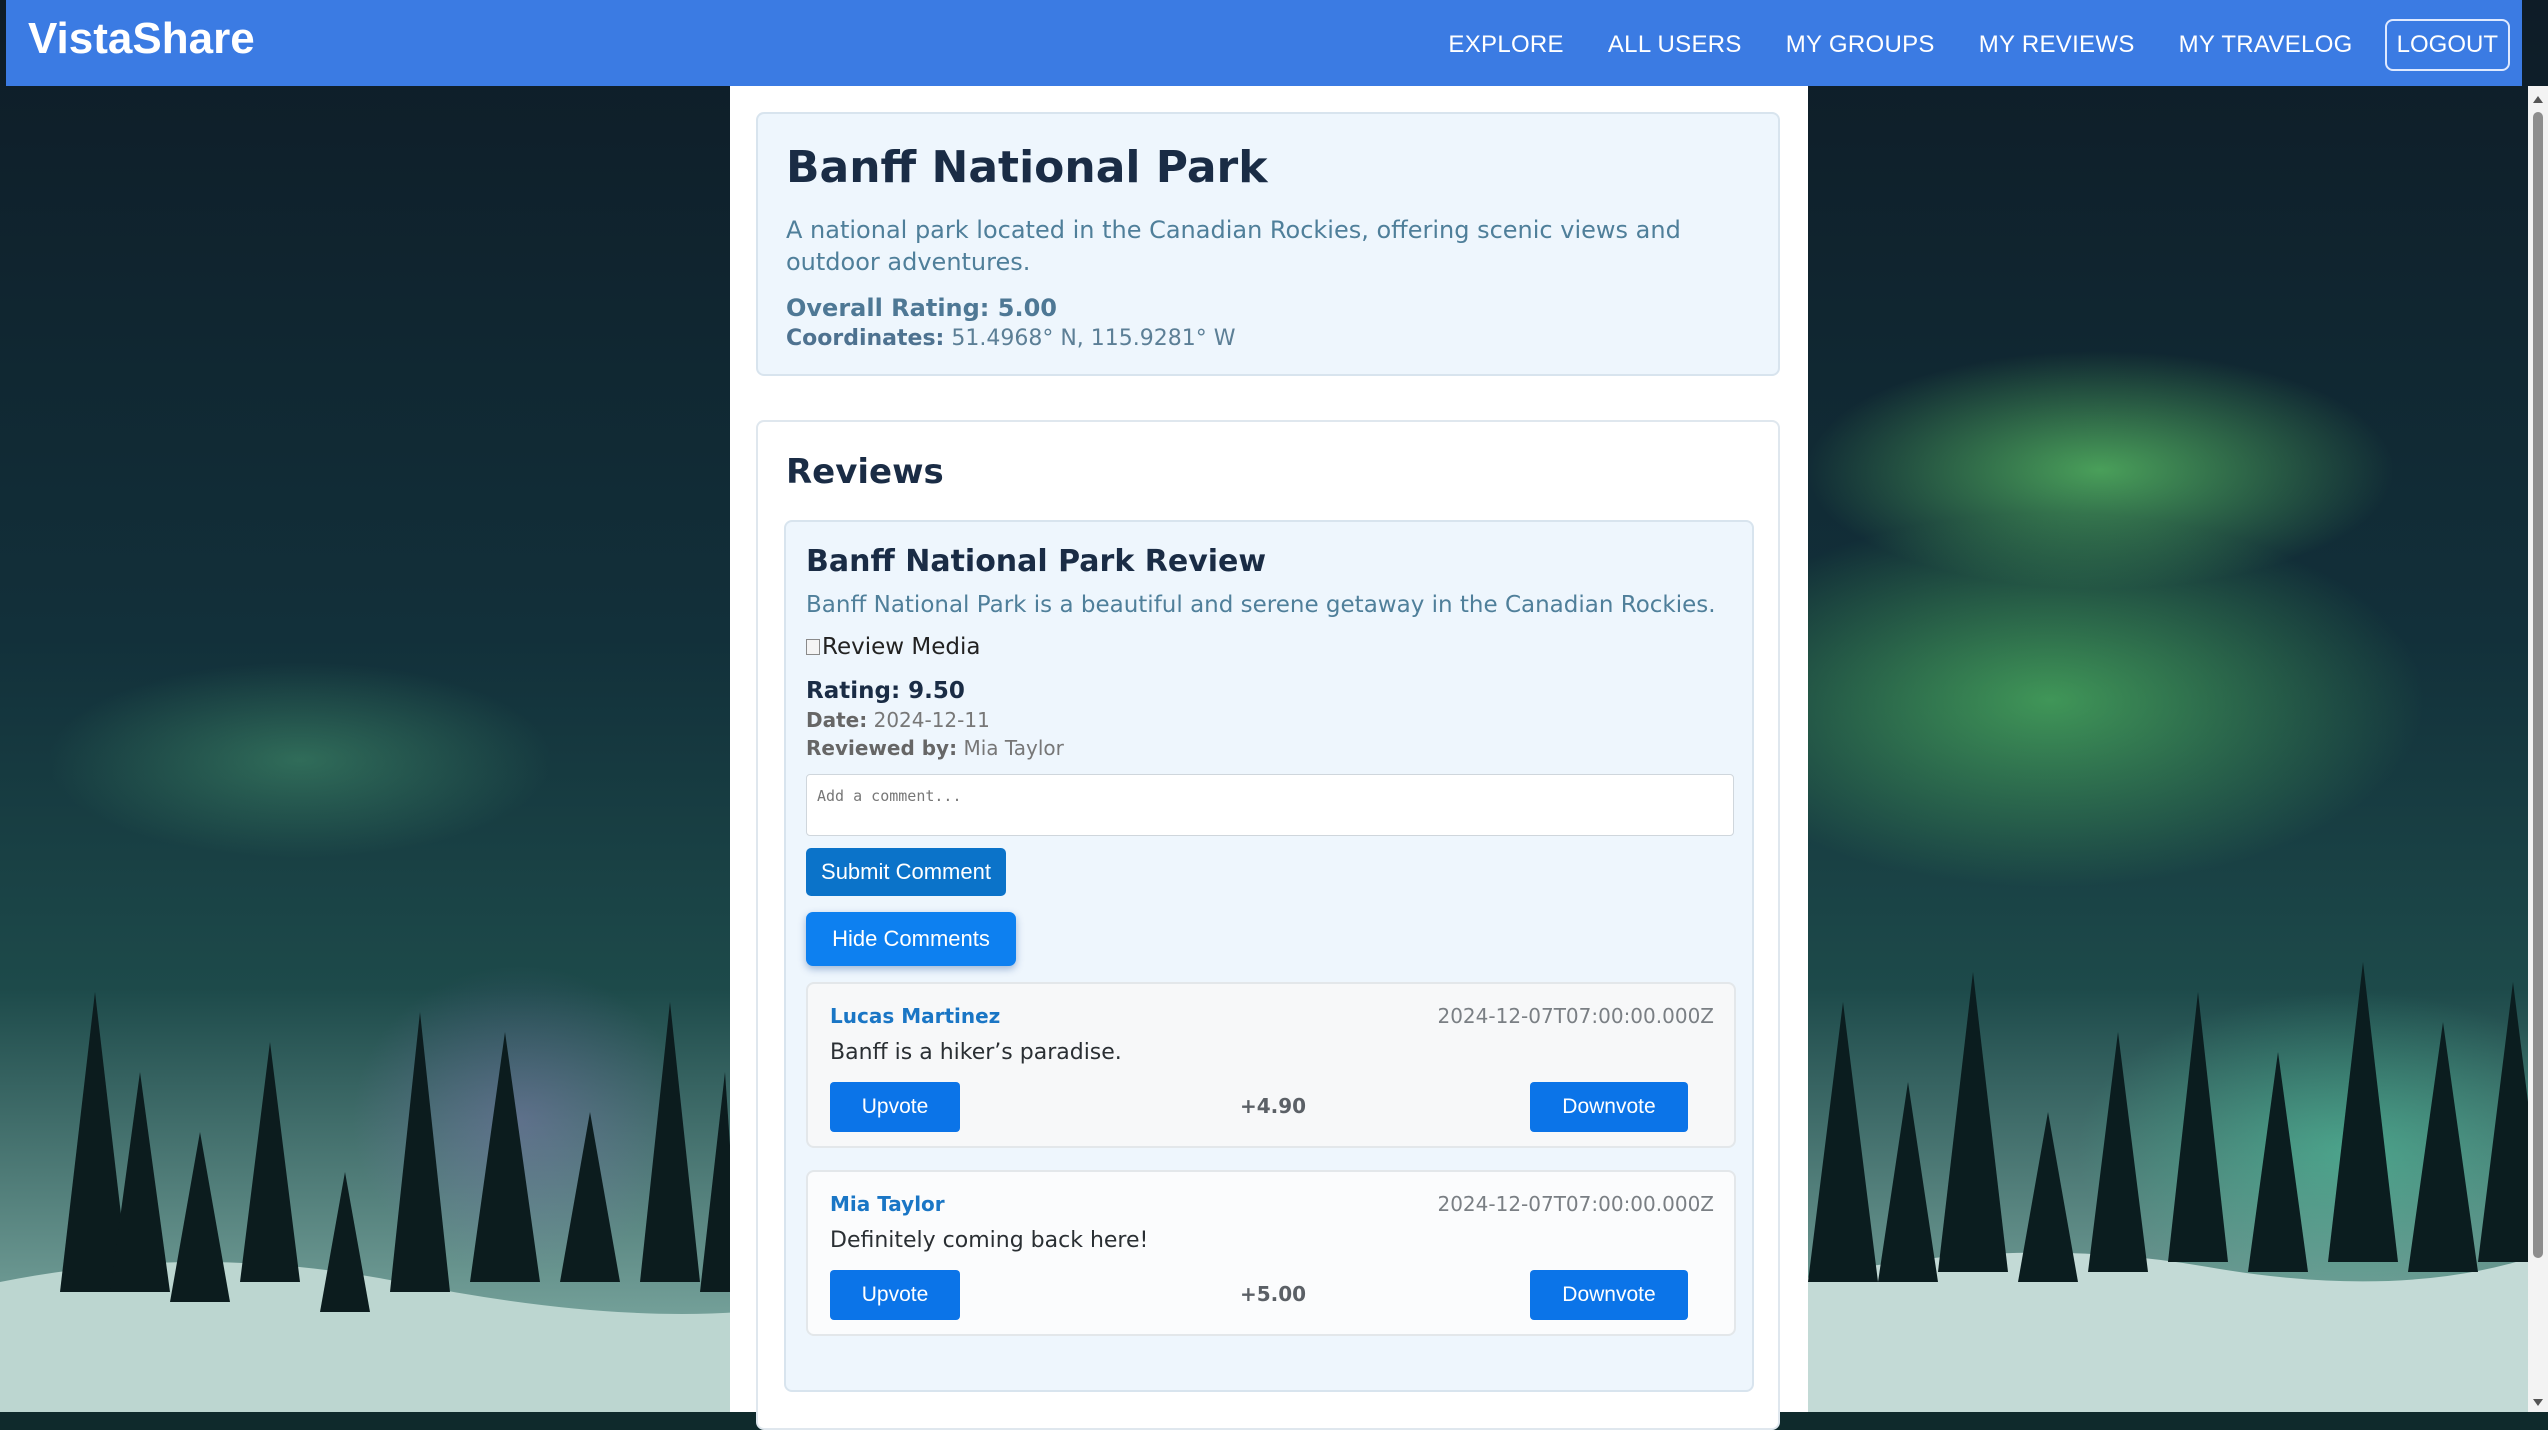 This screenshot has width=2548, height=1430. Describe the element at coordinates (1505, 45) in the screenshot. I see `nav-explore: EXPLORE` at that location.